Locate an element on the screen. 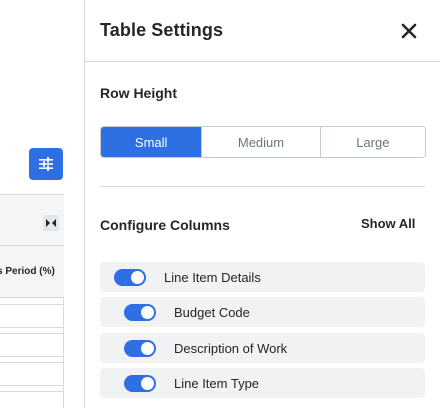 The width and height of the screenshot is (443, 408). column-row-line-item-type: Line Item Type is located at coordinates (262, 383).